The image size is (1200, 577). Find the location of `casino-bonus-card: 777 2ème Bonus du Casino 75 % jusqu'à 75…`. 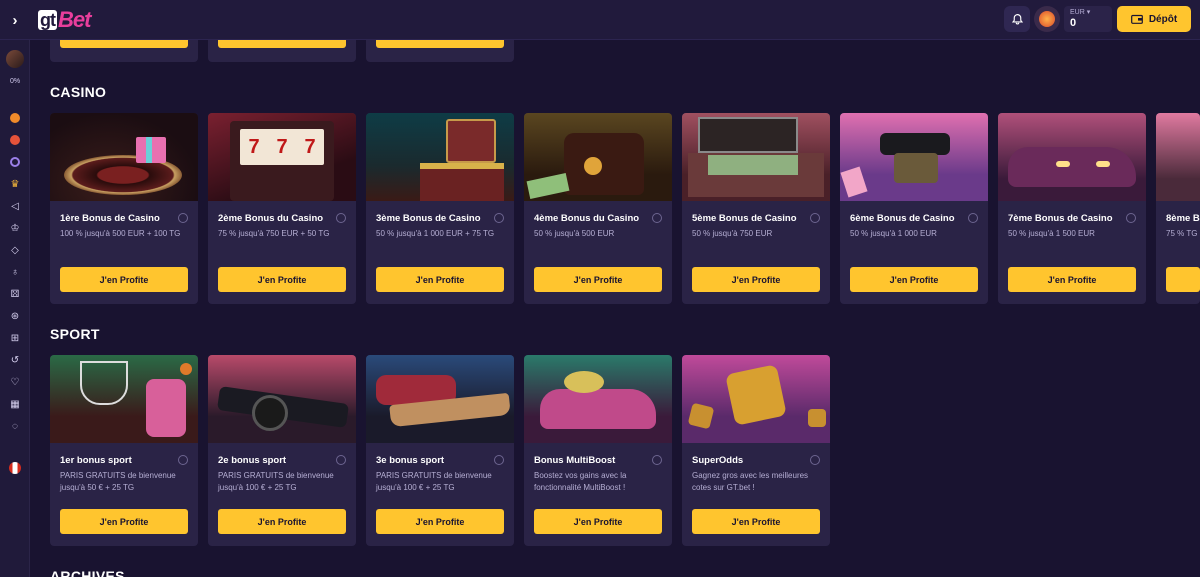

casino-bonus-card: 777 2ème Bonus du Casino 75 % jusqu'à 75… is located at coordinates (282, 208).